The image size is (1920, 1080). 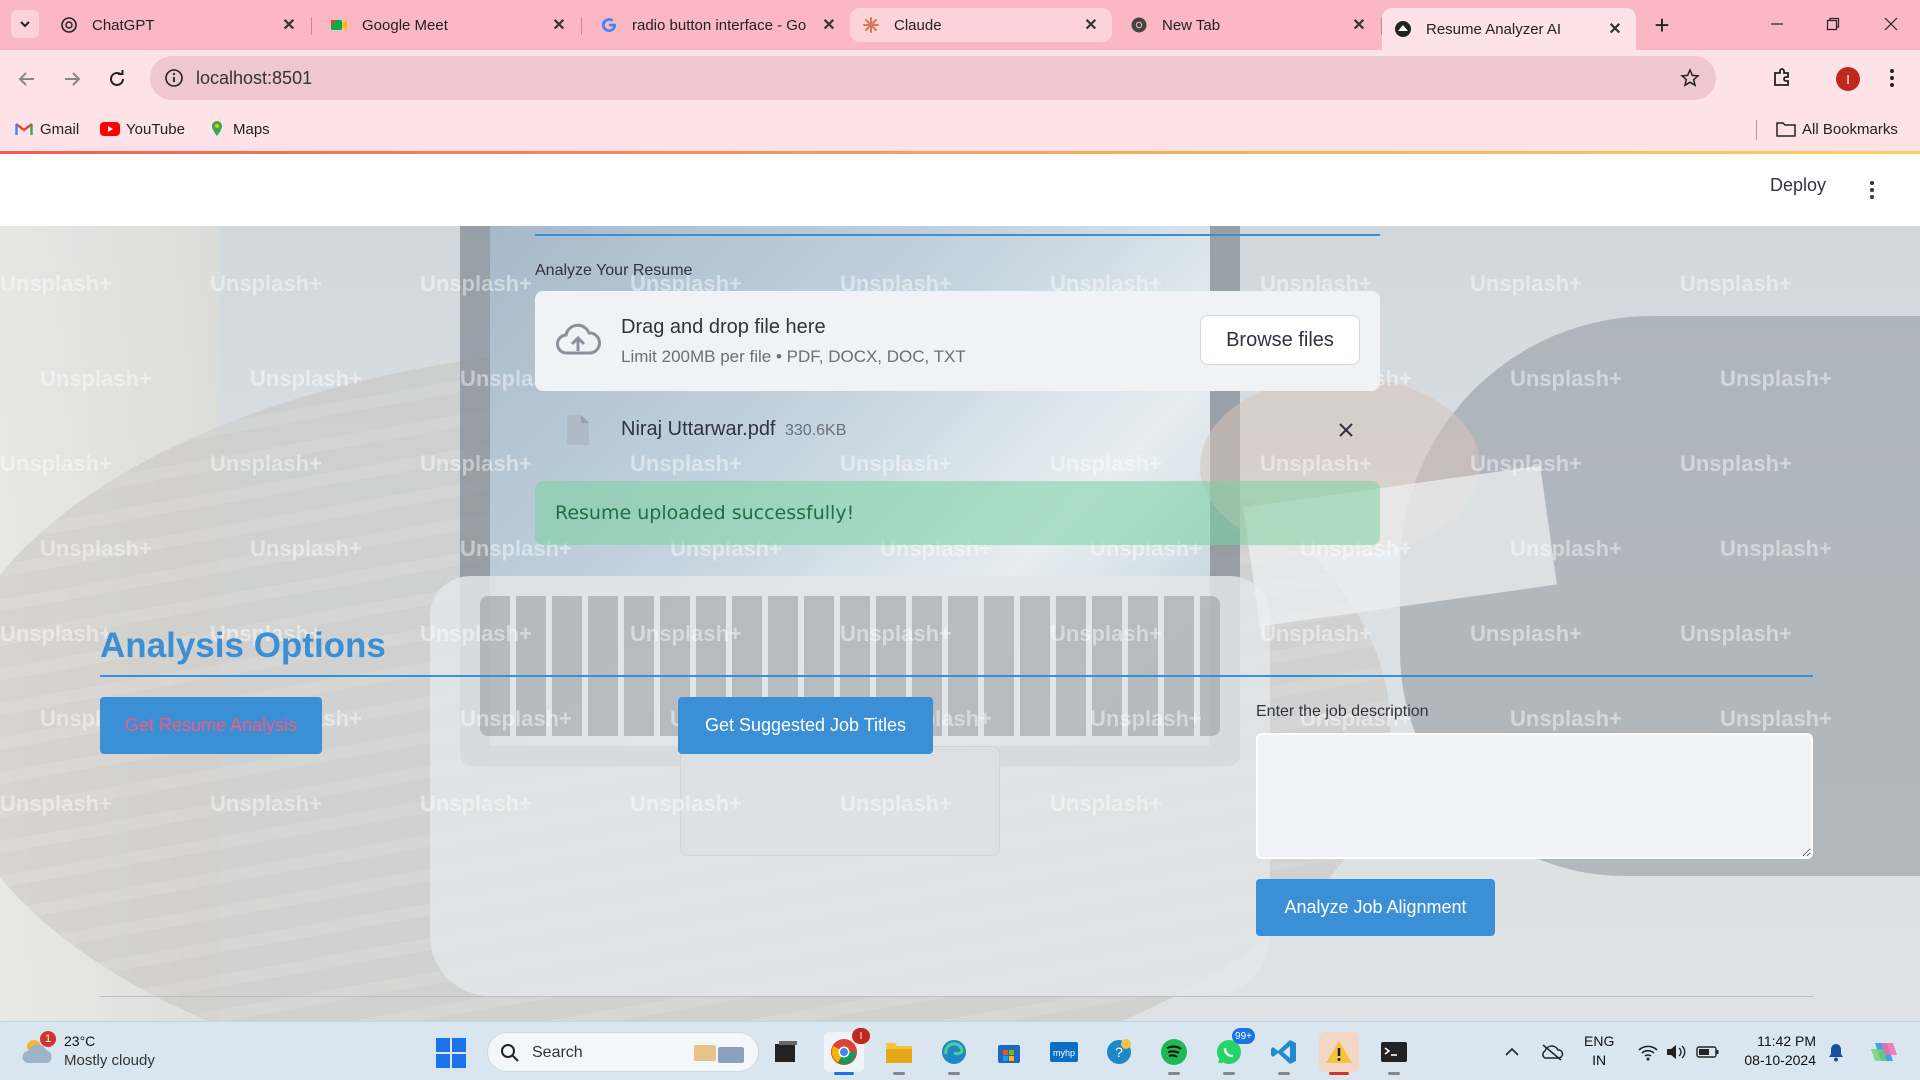 What do you see at coordinates (1798, 185) in the screenshot?
I see `deploy-button: Deploy` at bounding box center [1798, 185].